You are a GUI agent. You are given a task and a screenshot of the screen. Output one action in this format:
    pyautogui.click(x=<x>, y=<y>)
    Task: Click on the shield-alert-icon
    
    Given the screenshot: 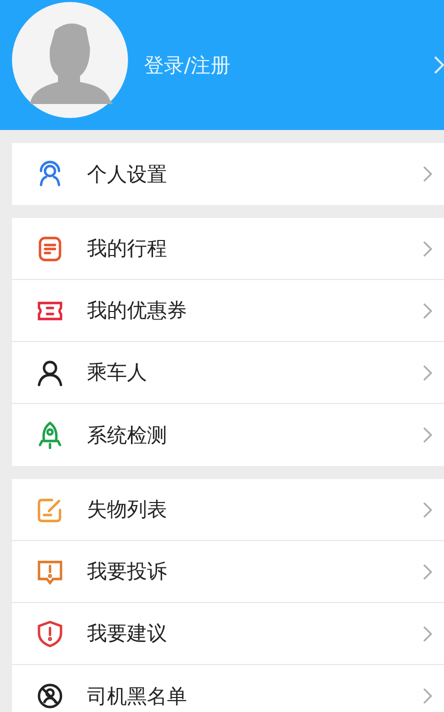 What is the action you would take?
    pyautogui.click(x=50, y=634)
    